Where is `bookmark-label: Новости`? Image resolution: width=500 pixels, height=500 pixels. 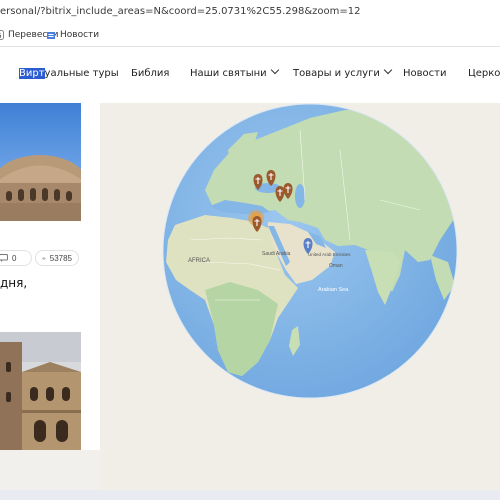 bookmark-label: Новости is located at coordinates (80, 35).